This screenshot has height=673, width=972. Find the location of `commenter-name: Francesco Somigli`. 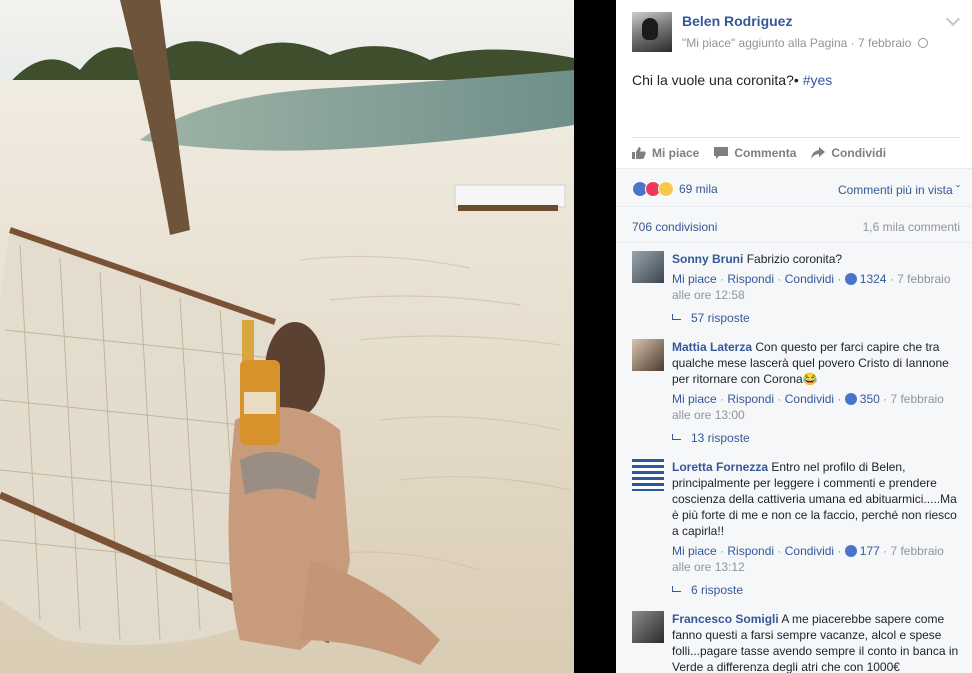

commenter-name: Francesco Somigli is located at coordinates (725, 619).